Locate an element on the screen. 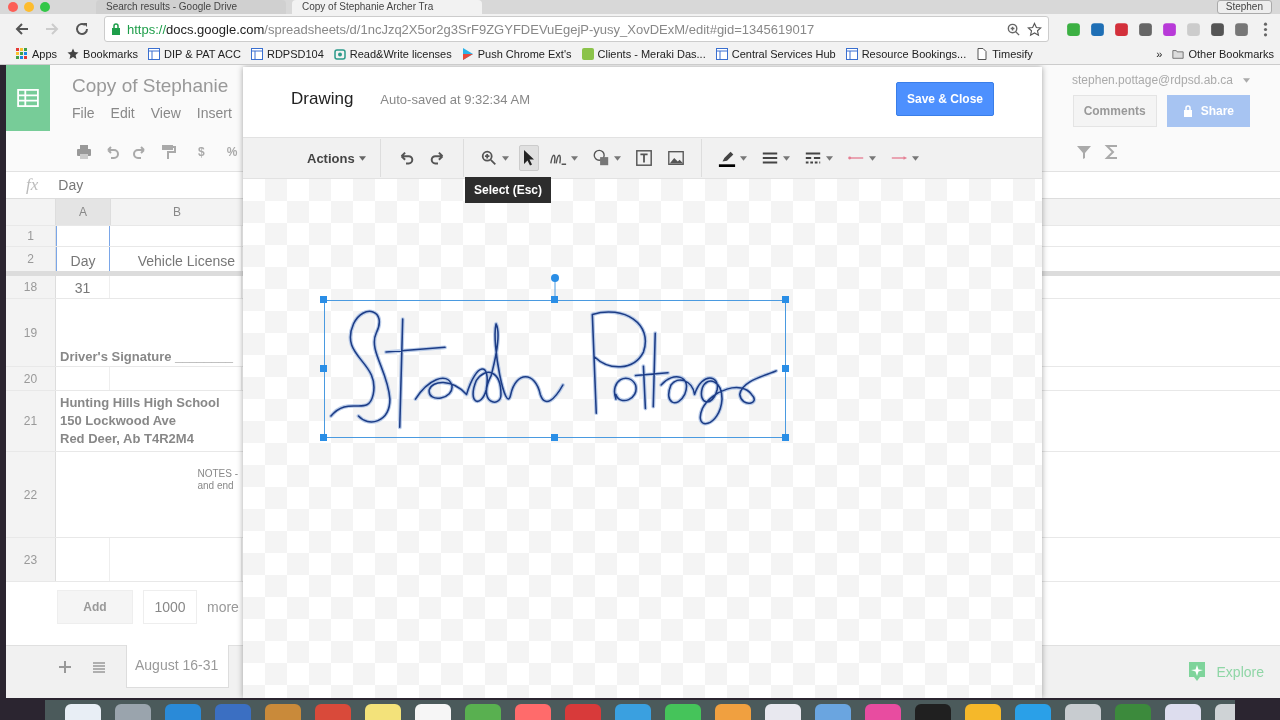 This screenshot has width=1280, height=720. address-text: Hunting Hills High School 150 Lockwood Ave Red Deer, Ab T4R2M4 is located at coordinates (140, 421).